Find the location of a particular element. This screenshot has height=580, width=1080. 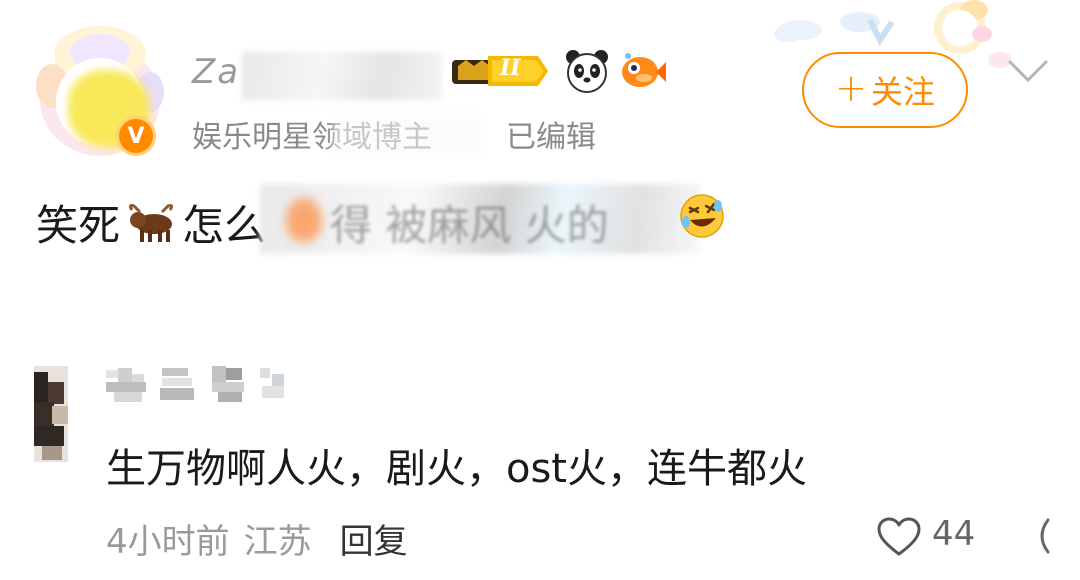

reply-text: 生万物啊人火，剧火，ost火，连牛都火 is located at coordinates (456, 469).